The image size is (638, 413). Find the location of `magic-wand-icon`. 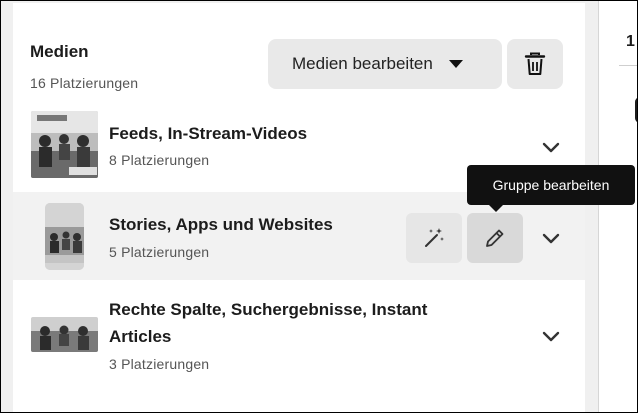

magic-wand-icon is located at coordinates (434, 237).